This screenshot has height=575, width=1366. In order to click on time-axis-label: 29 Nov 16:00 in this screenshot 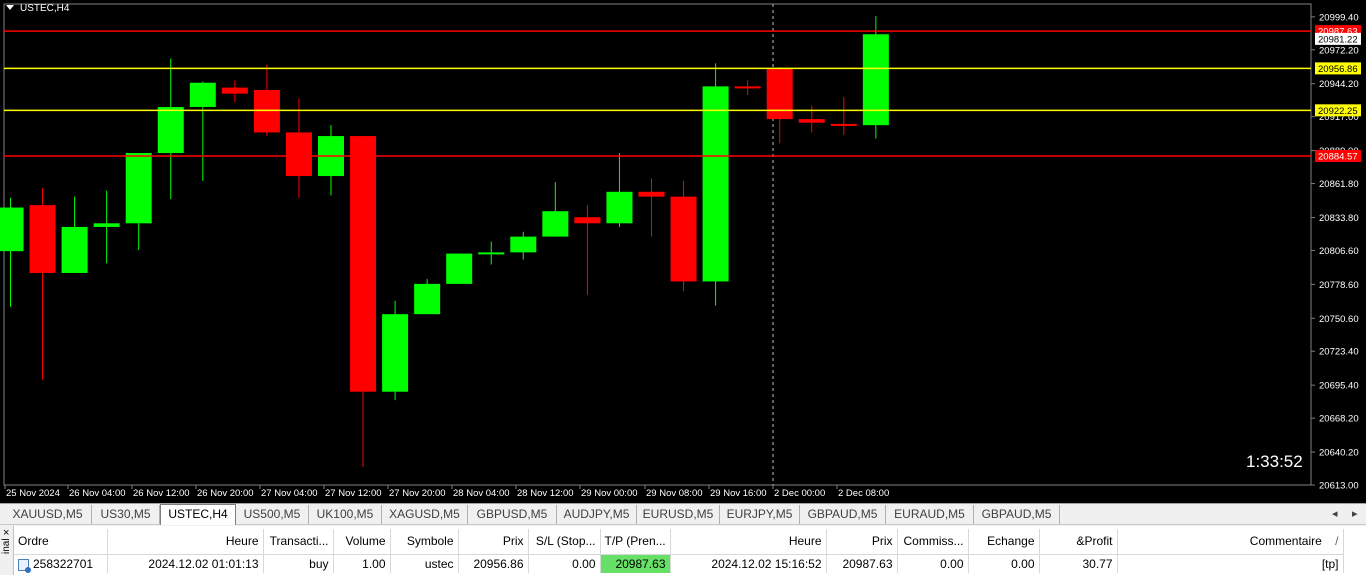, I will do `click(738, 493)`.